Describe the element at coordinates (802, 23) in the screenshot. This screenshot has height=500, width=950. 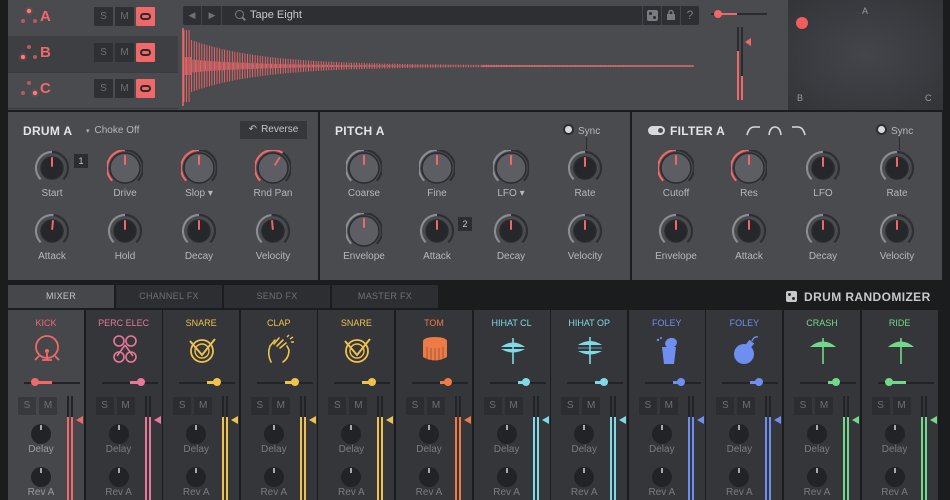
I see `xy-pad-handle` at that location.